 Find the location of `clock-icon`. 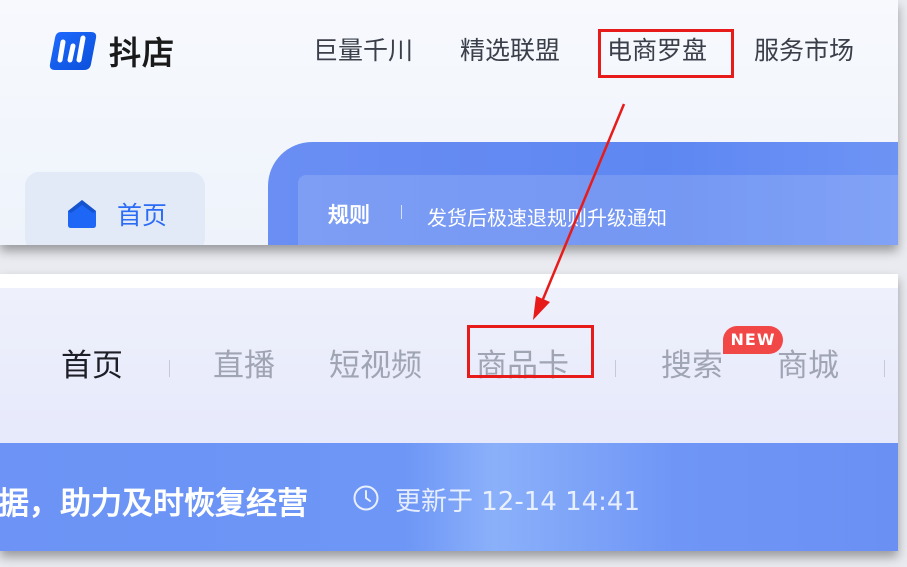

clock-icon is located at coordinates (366, 498).